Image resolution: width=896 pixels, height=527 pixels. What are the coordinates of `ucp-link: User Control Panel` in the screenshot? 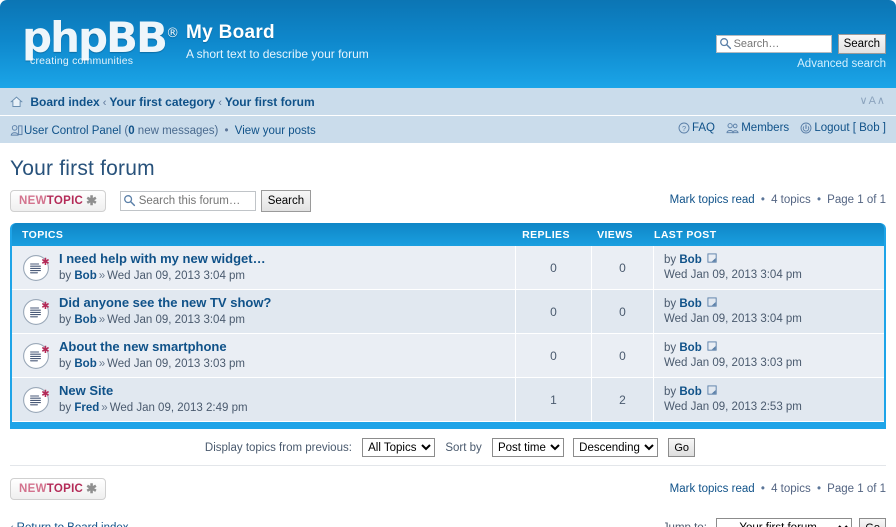 It's located at (72, 131).